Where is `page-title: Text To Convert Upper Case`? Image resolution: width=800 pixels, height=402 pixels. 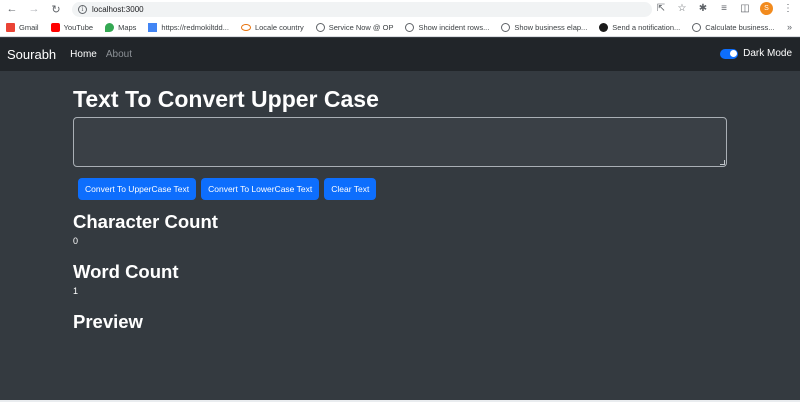
page-title: Text To Convert Upper Case is located at coordinates (226, 99).